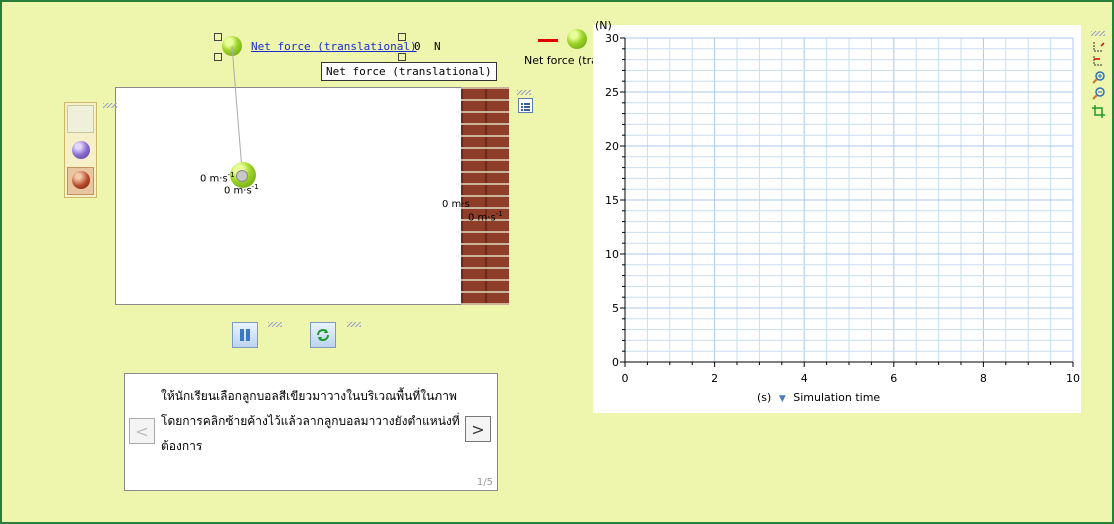 The width and height of the screenshot is (1114, 524). Describe the element at coordinates (1073, 378) in the screenshot. I see `x-tick-label: 10` at that location.